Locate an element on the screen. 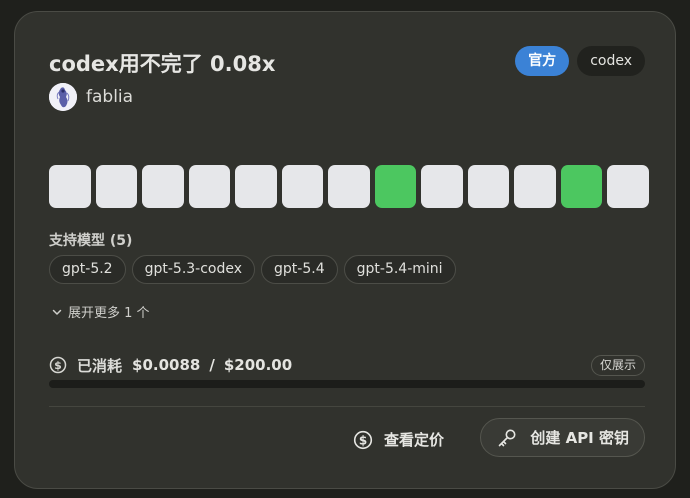  key-icon is located at coordinates (507, 437).